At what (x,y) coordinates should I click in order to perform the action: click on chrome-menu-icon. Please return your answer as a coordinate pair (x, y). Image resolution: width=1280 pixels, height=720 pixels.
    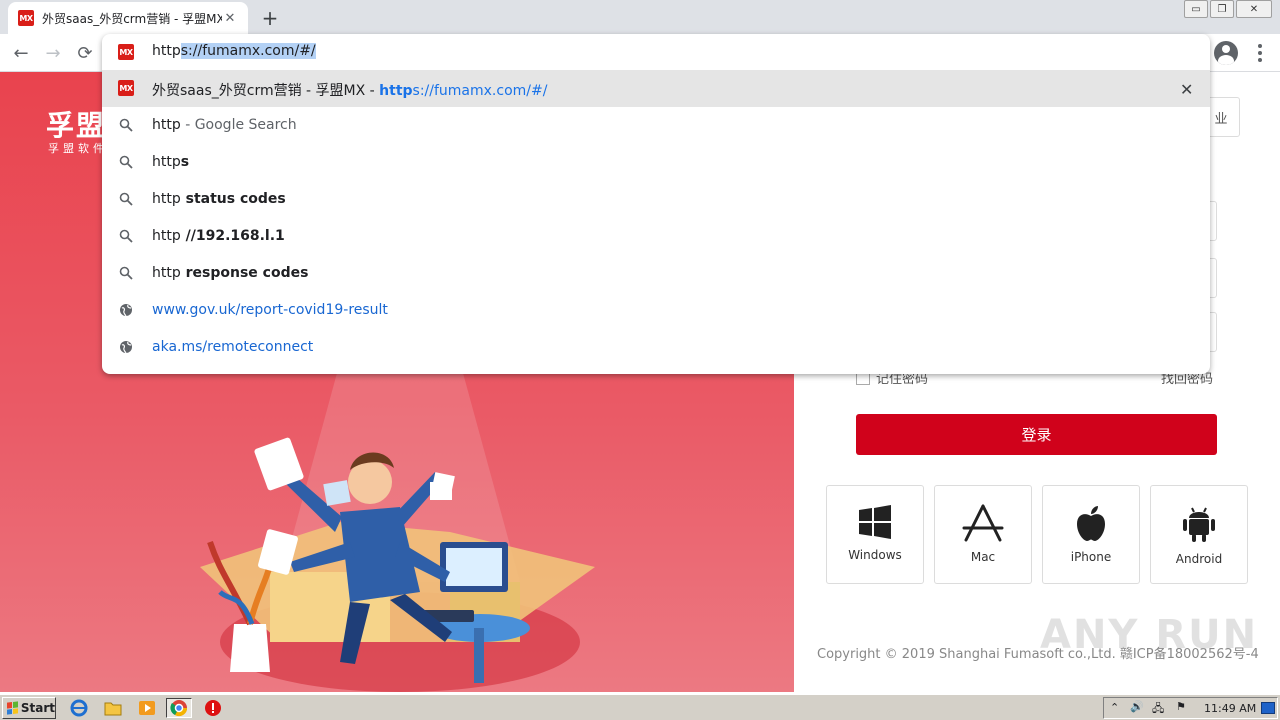
    Looking at the image, I should click on (1260, 53).